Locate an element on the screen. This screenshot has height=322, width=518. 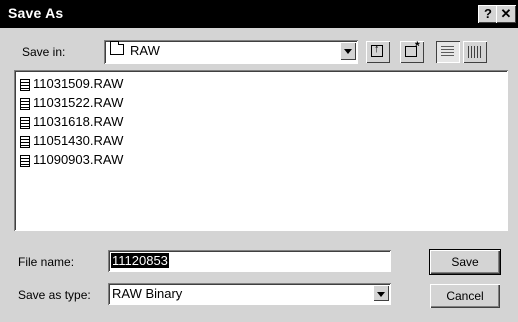
details-view-icon is located at coordinates (474, 52).